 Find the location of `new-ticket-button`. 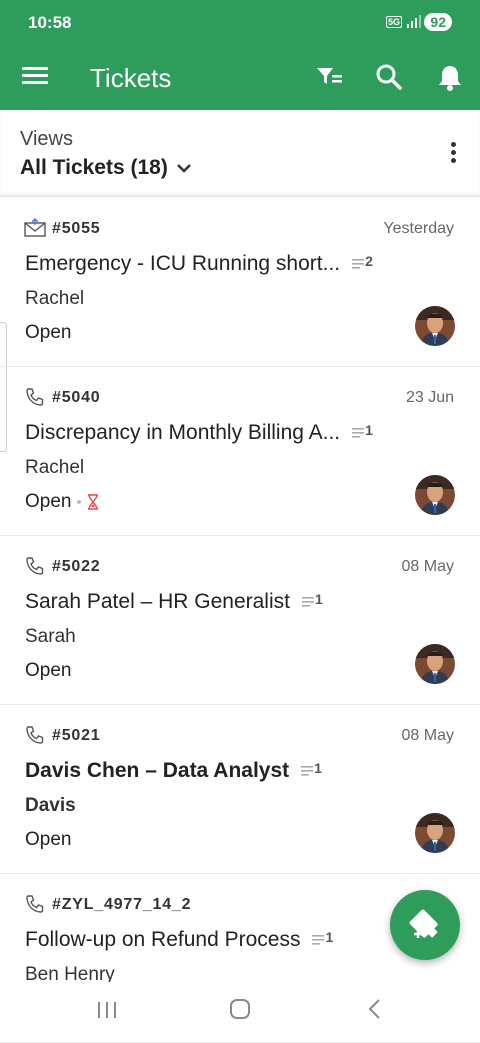

new-ticket-button is located at coordinates (425, 925).